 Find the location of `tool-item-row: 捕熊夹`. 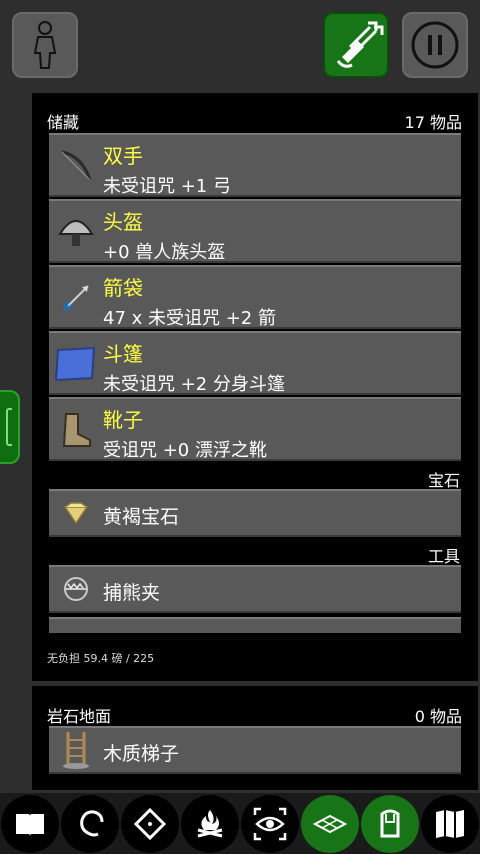

tool-item-row: 捕熊夹 is located at coordinates (255, 589).